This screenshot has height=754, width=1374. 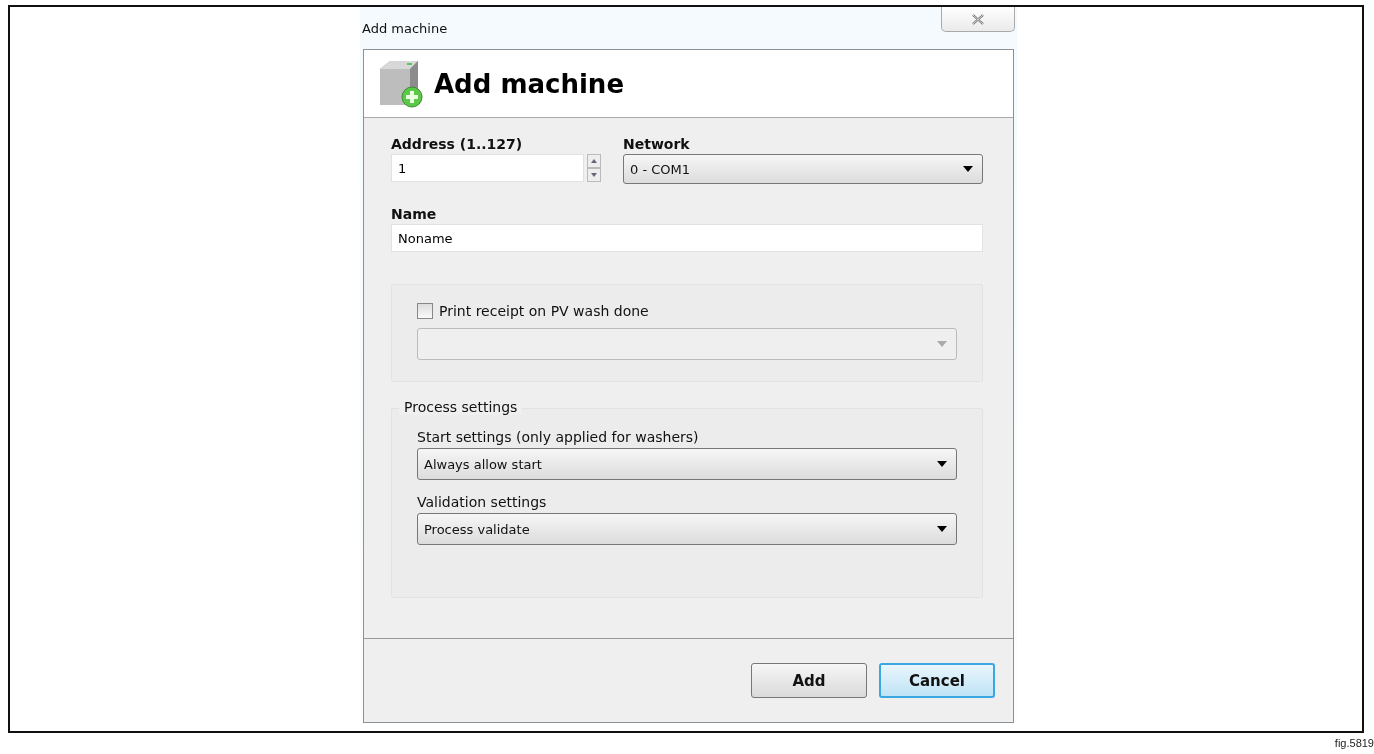 I want to click on window-title: Add machine, so click(x=405, y=28).